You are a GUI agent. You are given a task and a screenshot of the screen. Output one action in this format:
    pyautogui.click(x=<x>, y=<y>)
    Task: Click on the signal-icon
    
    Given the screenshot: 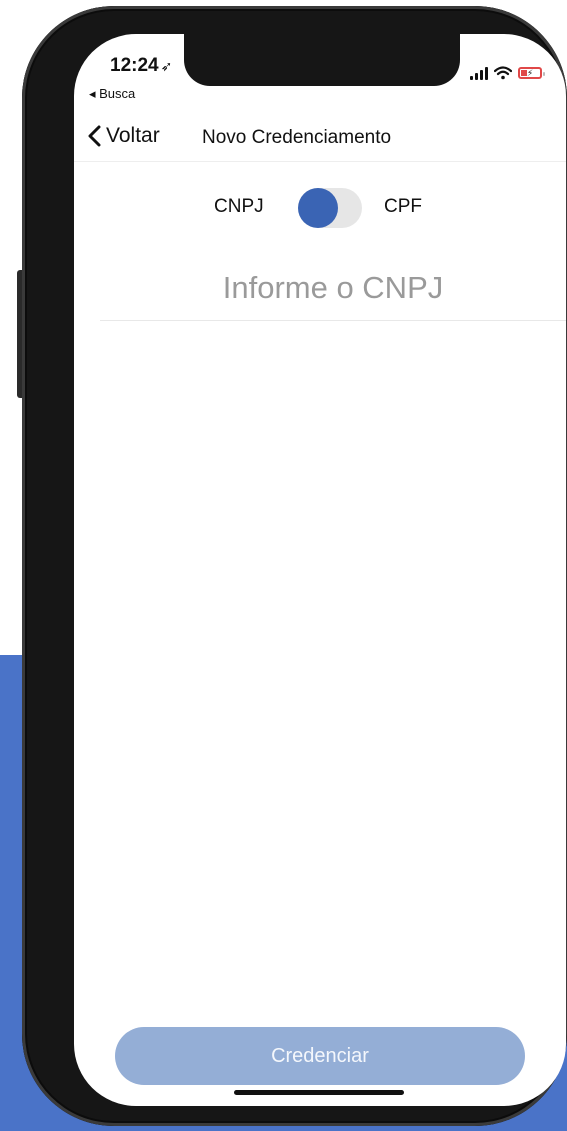 What is the action you would take?
    pyautogui.click(x=479, y=73)
    